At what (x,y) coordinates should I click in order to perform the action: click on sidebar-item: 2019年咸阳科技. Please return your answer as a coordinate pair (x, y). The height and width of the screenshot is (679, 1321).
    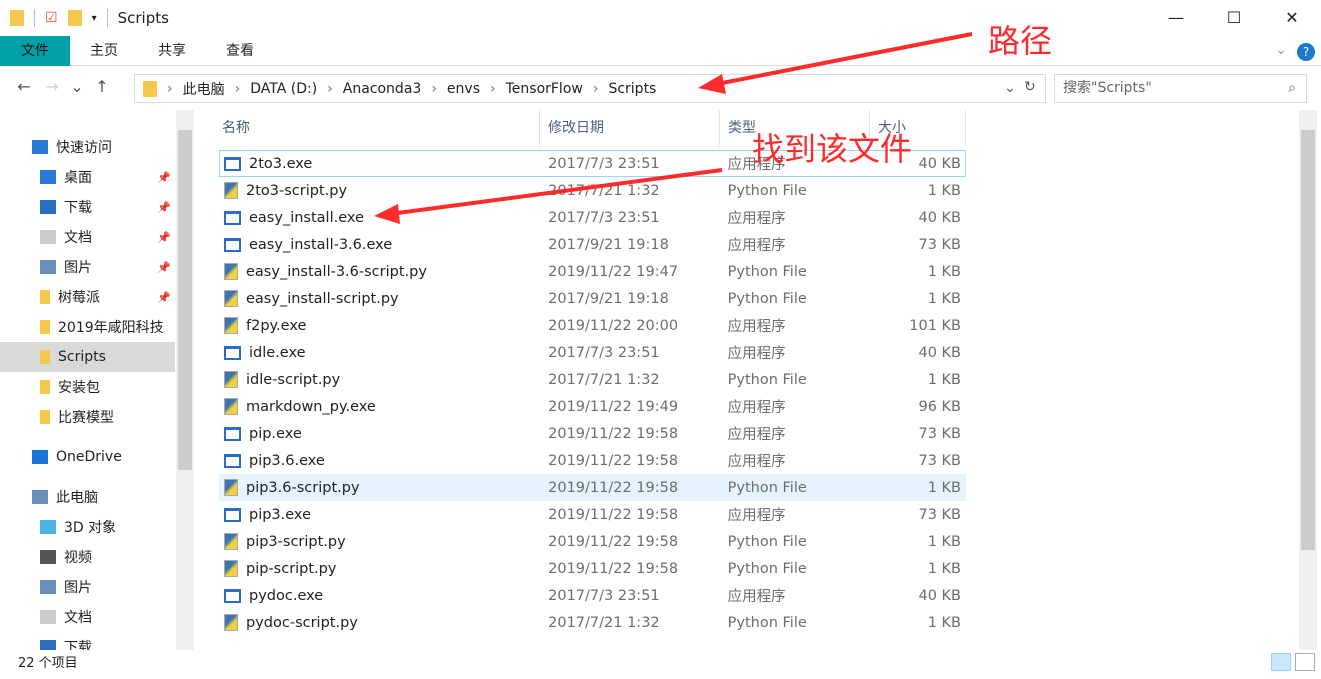
    Looking at the image, I should click on (87, 327).